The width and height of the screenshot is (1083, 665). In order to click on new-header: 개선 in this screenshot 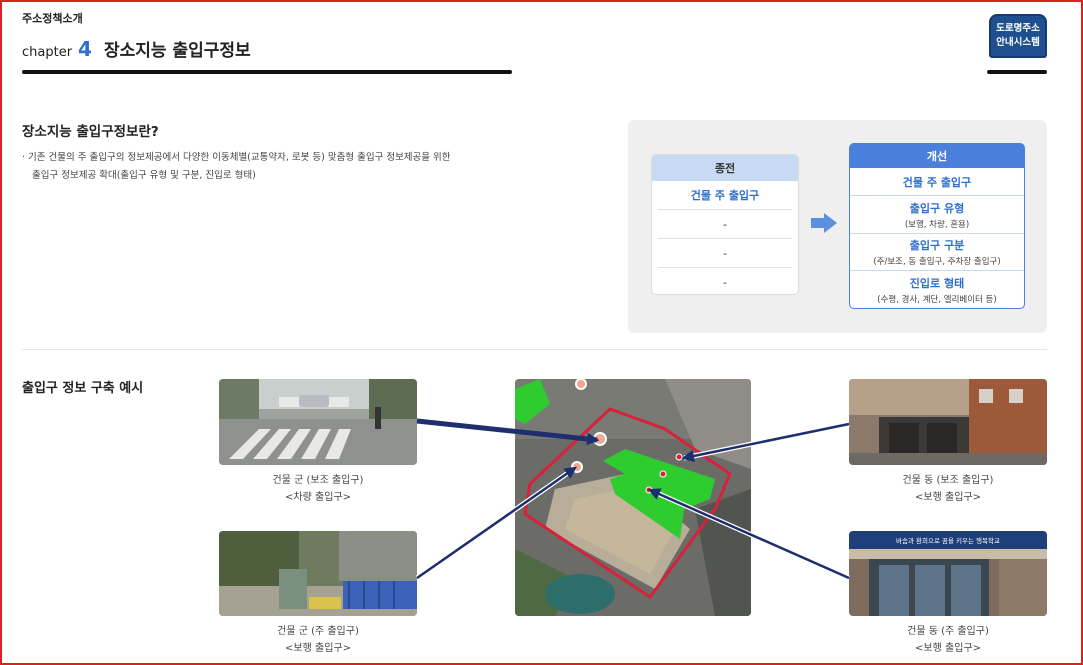, I will do `click(937, 155)`.